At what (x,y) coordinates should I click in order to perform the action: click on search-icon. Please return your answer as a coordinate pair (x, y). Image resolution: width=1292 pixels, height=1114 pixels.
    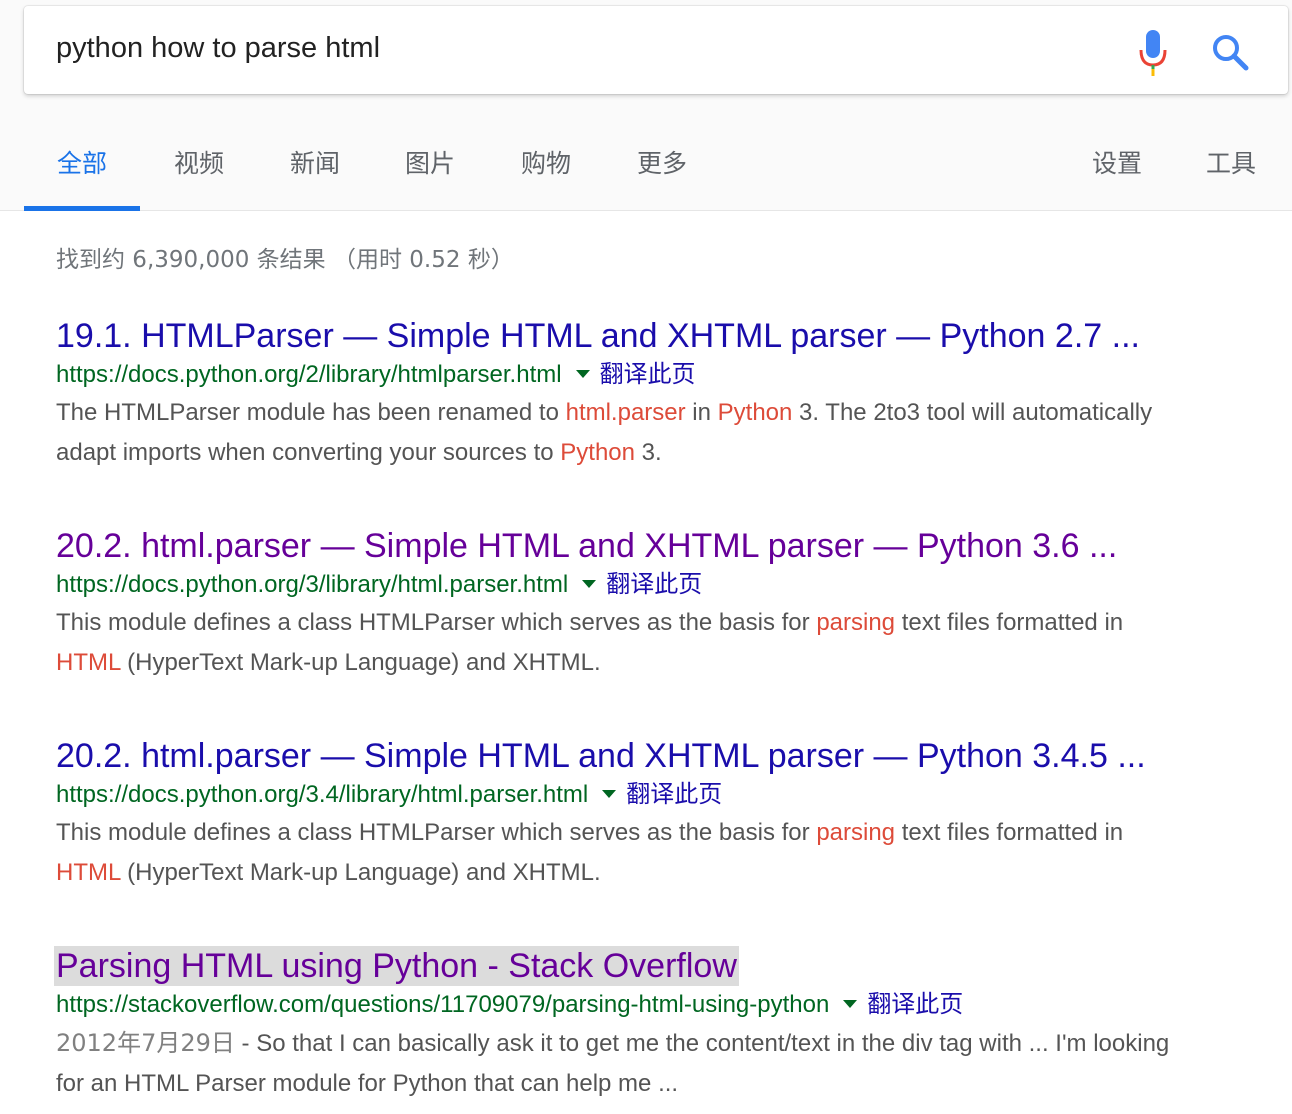
    Looking at the image, I should click on (1230, 52).